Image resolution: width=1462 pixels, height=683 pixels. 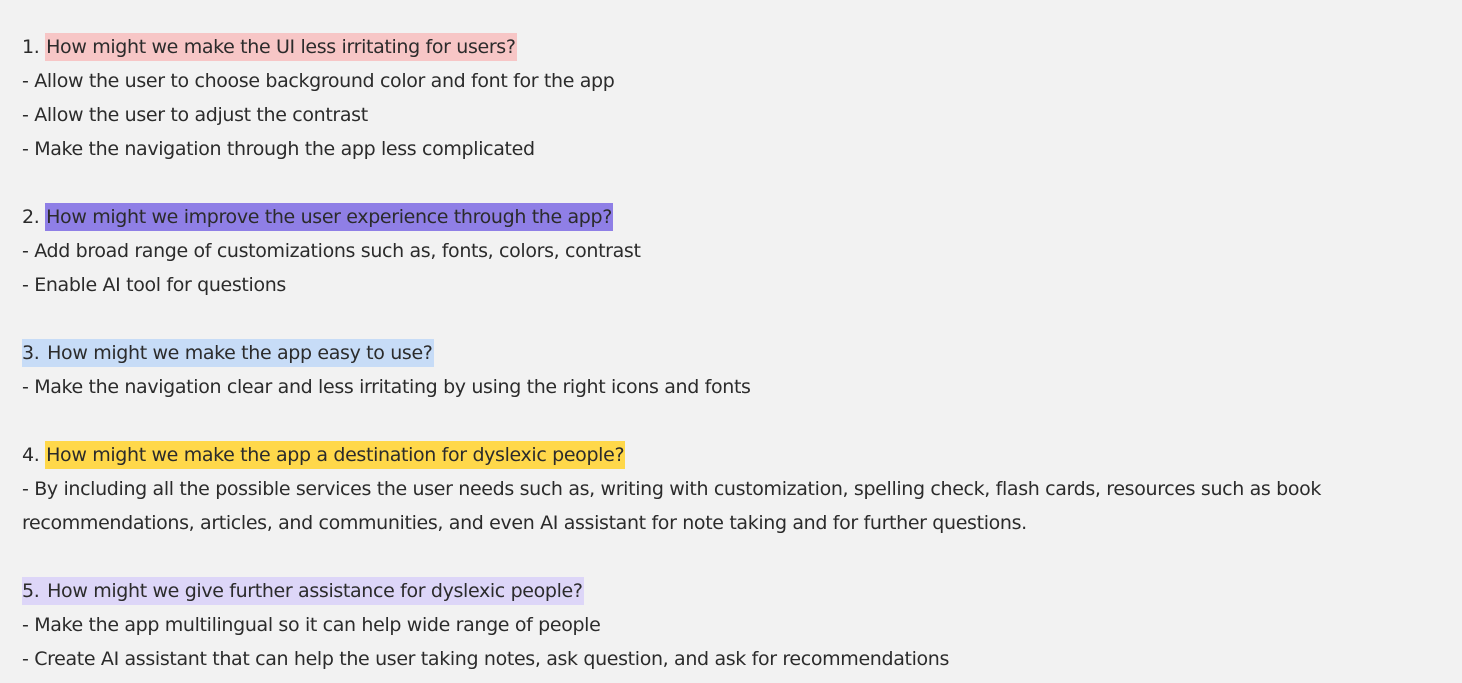 I want to click on section-3-question: How might we make the app easy to use?, so click(x=240, y=353).